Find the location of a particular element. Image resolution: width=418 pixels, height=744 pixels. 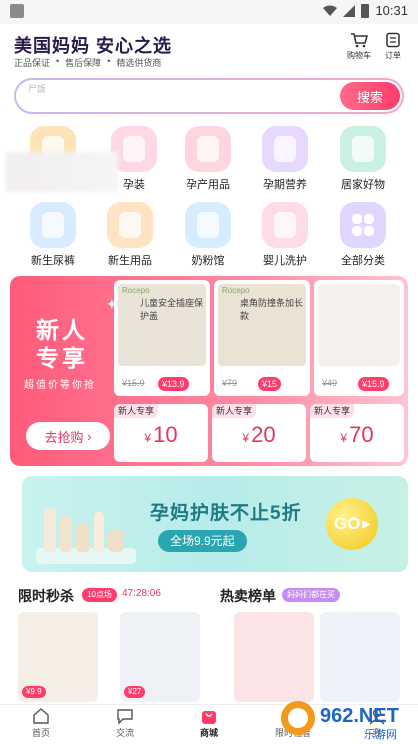

promo-subtitle: 超值价等你抢 is located at coordinates (60, 385).